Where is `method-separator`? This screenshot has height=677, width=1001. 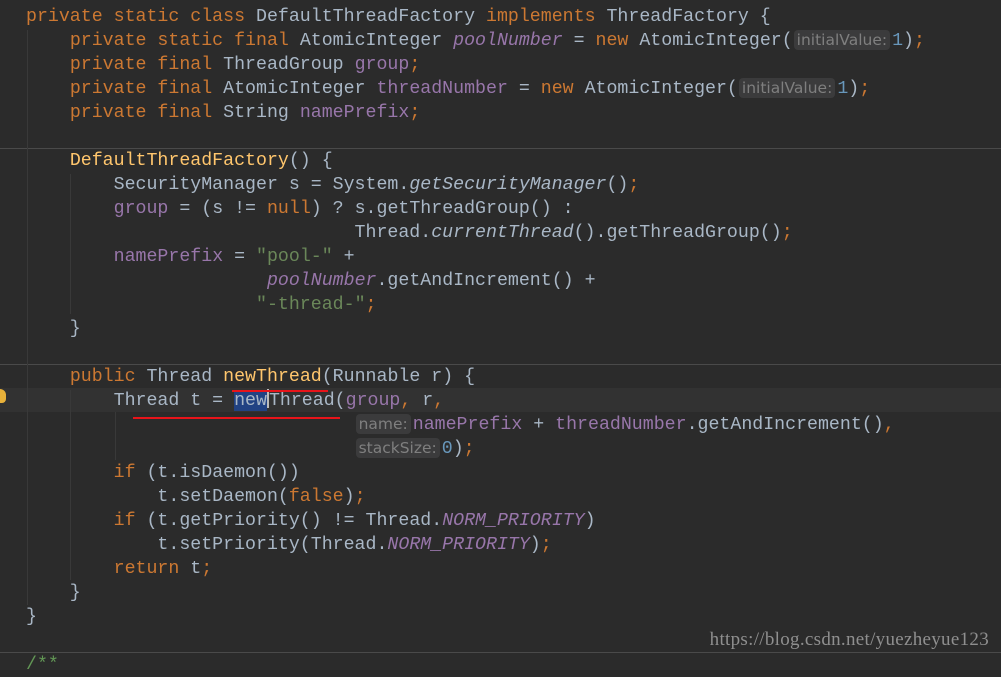 method-separator is located at coordinates (500, 652).